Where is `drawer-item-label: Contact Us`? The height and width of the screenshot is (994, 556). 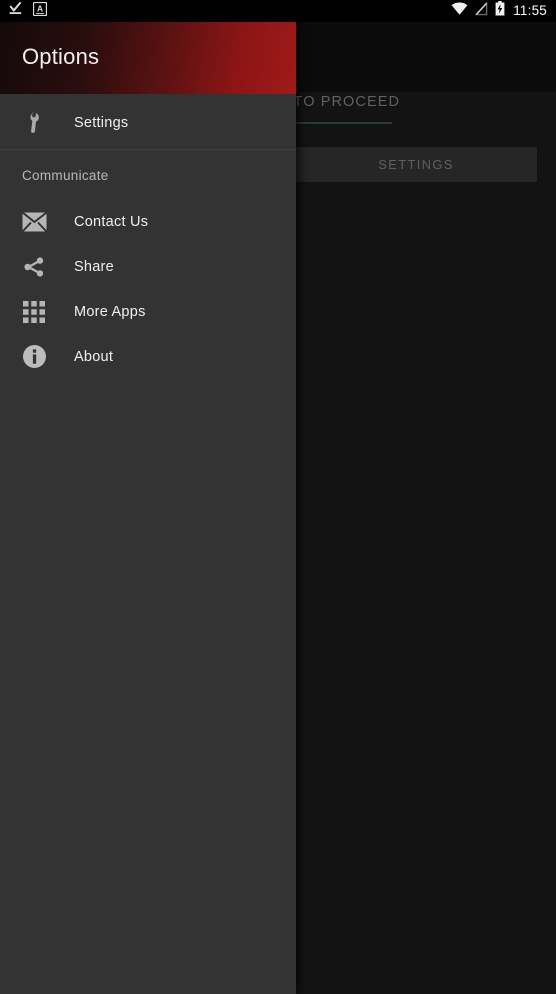 drawer-item-label: Contact Us is located at coordinates (111, 221).